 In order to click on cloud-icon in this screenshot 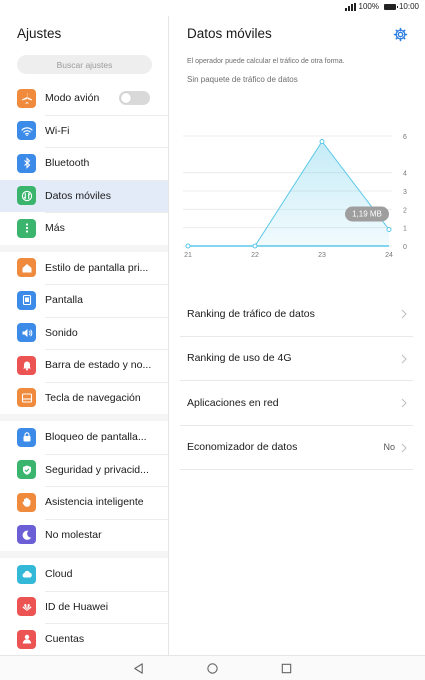, I will do `click(26, 574)`.